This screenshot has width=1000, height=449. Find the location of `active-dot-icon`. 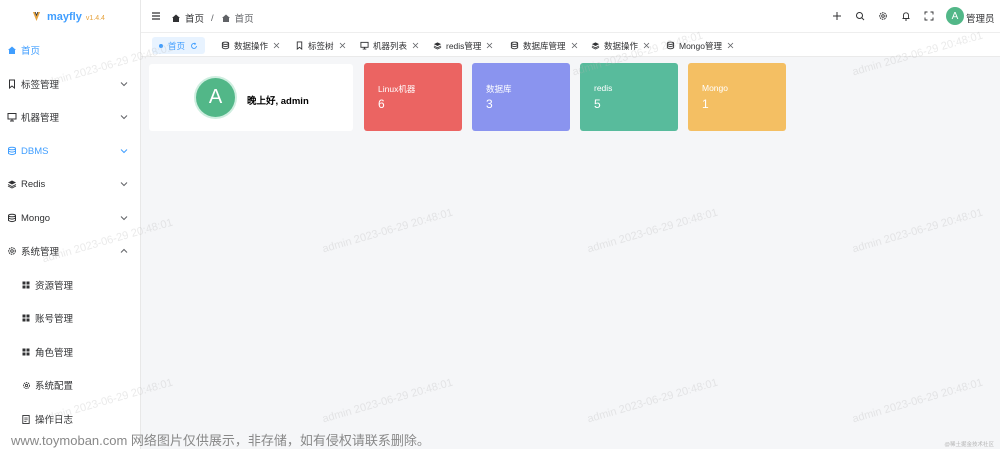

active-dot-icon is located at coordinates (161, 45).